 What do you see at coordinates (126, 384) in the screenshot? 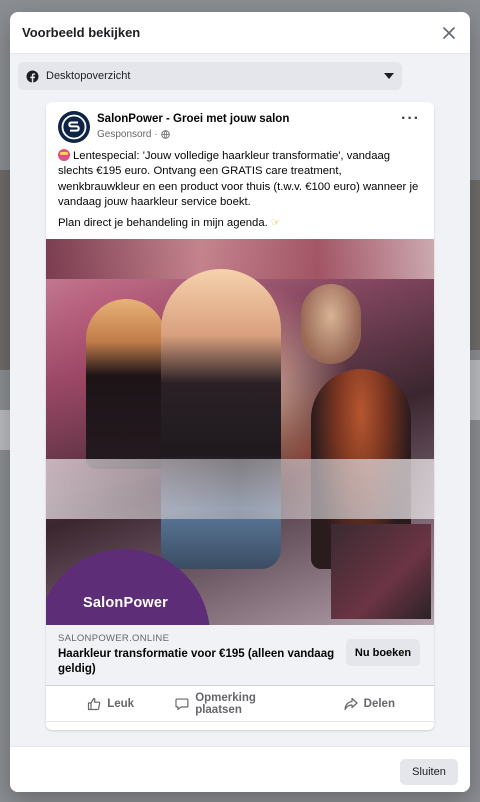
I see `photo-person-left` at bounding box center [126, 384].